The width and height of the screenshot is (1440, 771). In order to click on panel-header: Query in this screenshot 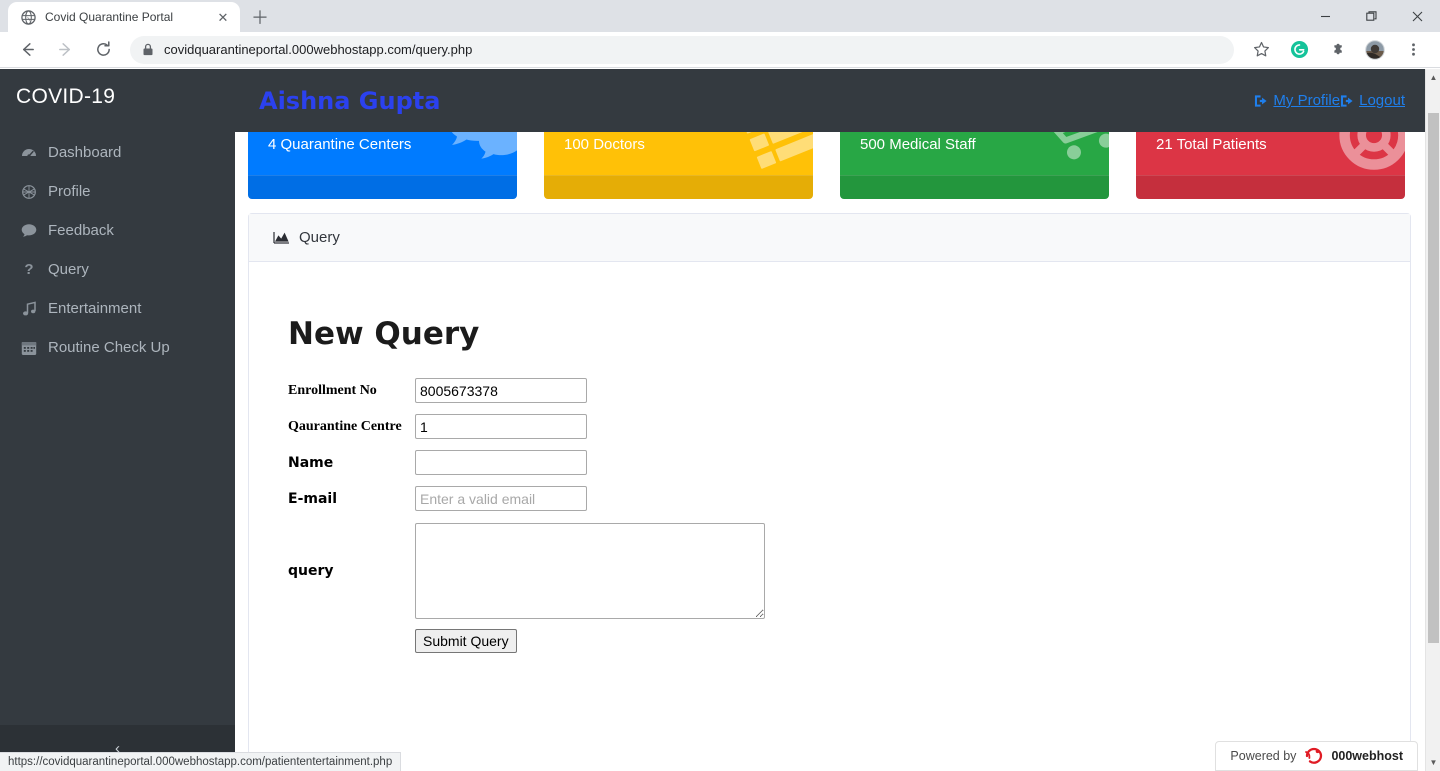, I will do `click(829, 238)`.